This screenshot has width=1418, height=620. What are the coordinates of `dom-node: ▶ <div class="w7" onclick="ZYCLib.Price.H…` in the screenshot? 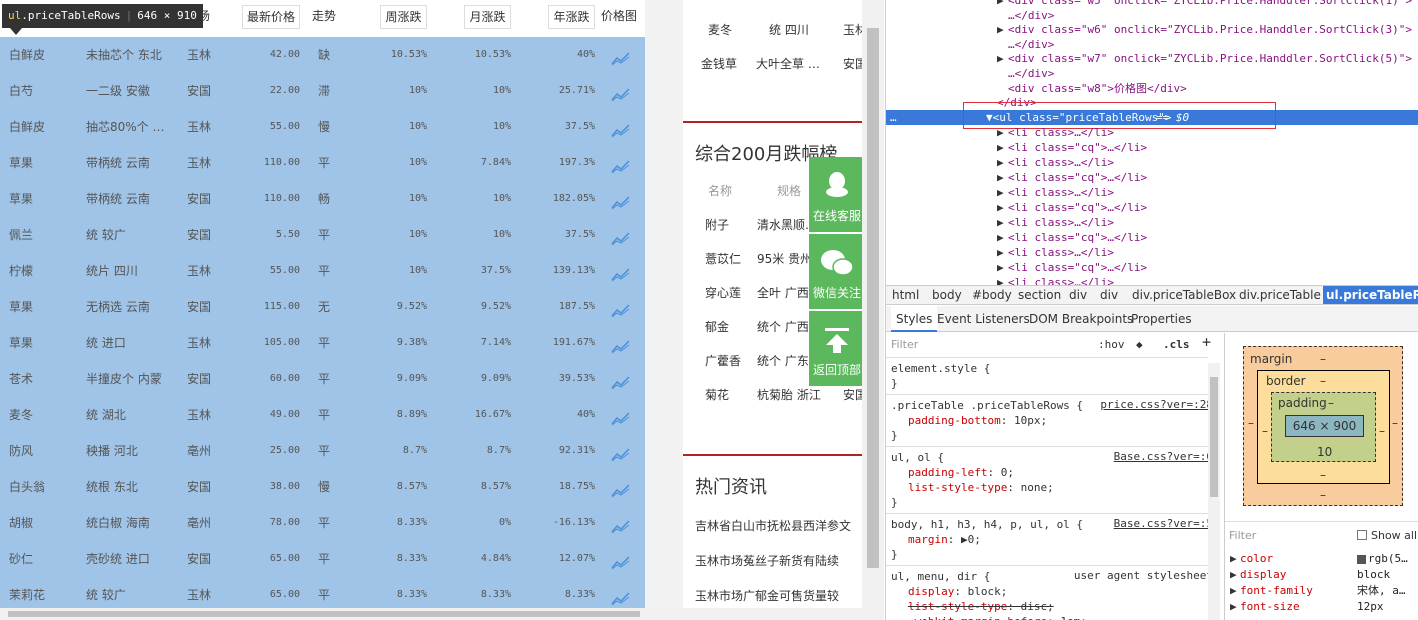 It's located at (1152, 58).